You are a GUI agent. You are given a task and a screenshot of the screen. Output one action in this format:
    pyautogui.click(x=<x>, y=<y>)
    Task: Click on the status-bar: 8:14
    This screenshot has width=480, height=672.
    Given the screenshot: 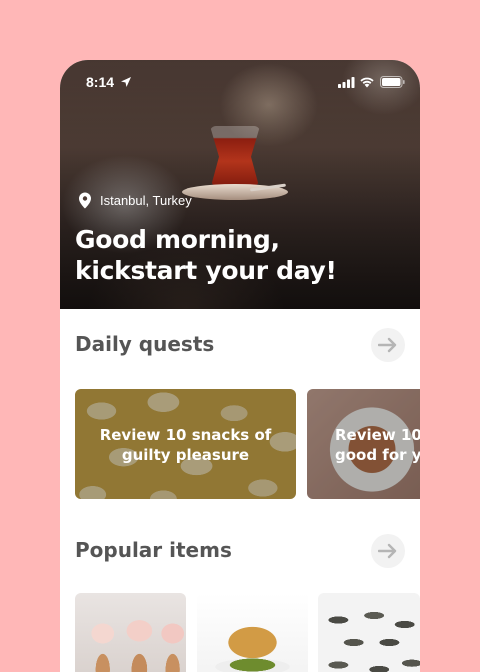 What is the action you would take?
    pyautogui.click(x=240, y=82)
    